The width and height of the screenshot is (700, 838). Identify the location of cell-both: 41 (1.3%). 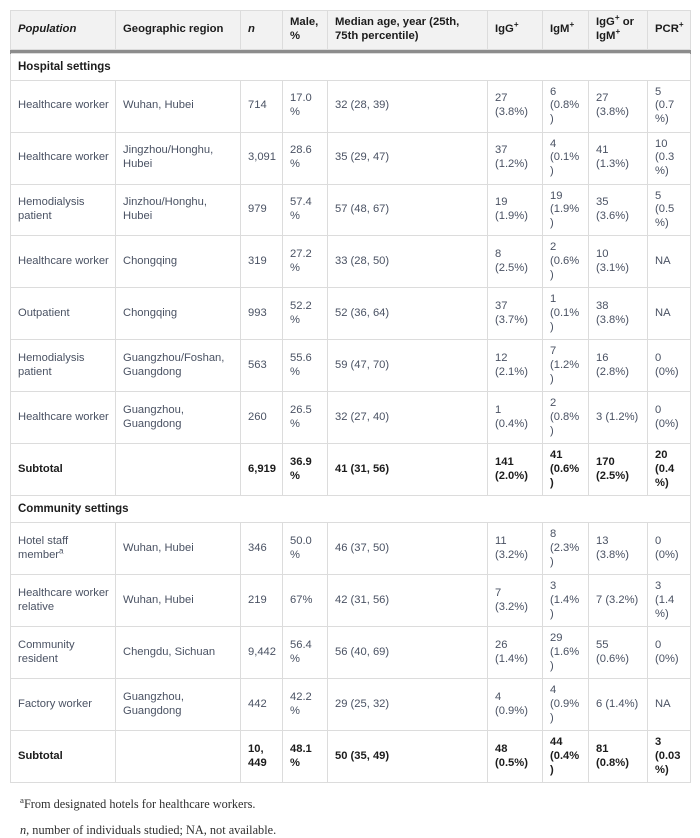
(618, 158).